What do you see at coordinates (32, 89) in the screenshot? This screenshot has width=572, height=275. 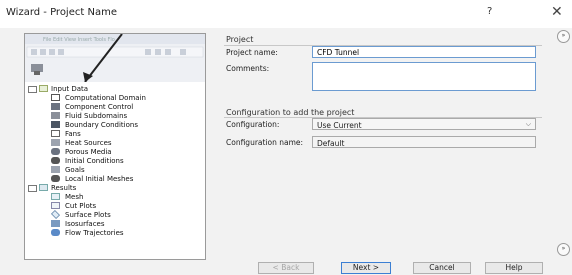 I see `collapse-input-data-icon` at bounding box center [32, 89].